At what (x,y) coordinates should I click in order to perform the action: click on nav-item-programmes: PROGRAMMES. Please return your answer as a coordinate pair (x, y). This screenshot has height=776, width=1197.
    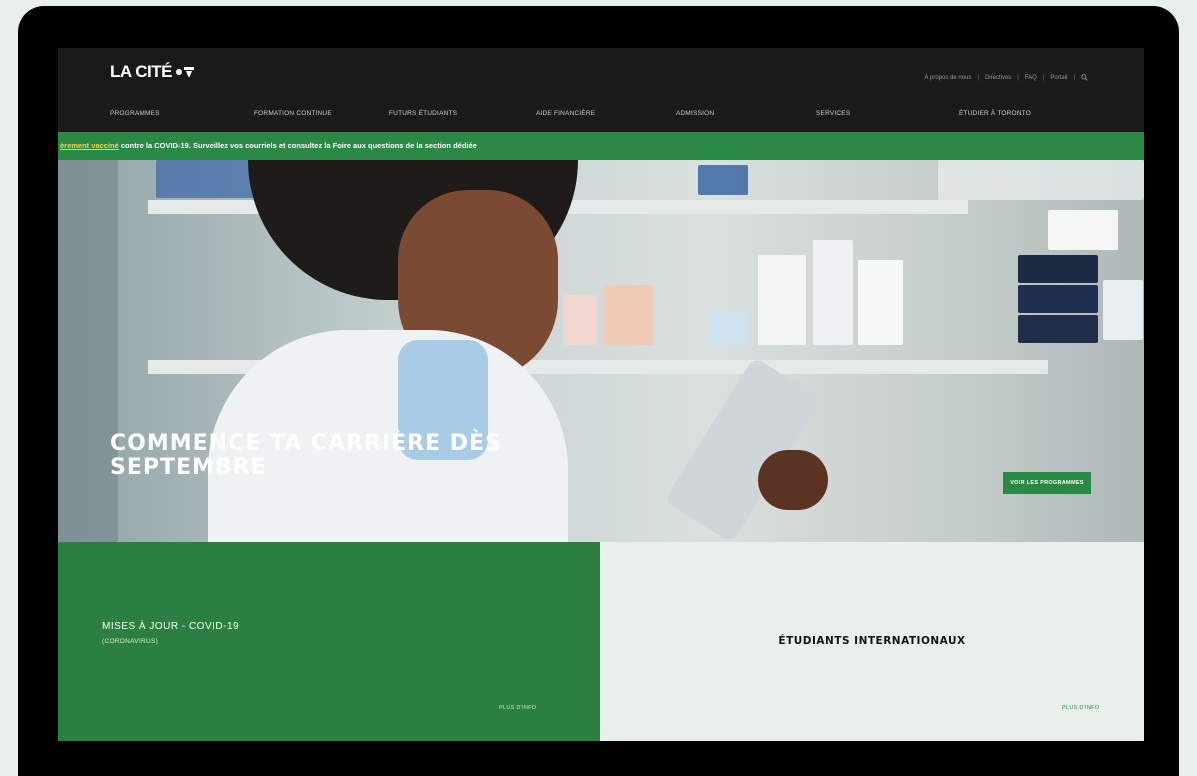
    Looking at the image, I should click on (135, 113).